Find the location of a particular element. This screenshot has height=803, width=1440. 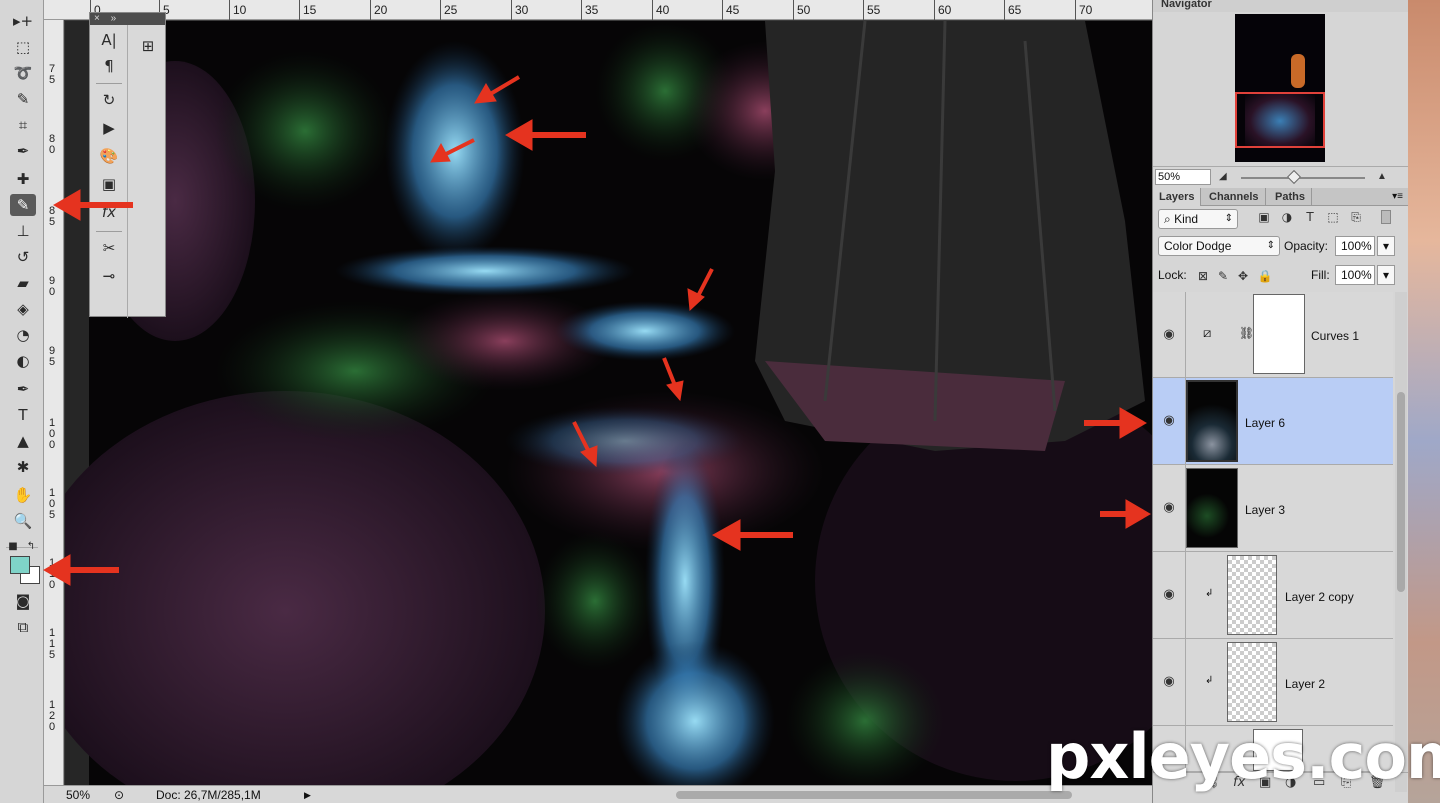

opacity-dropdown-icon: ▾ is located at coordinates (1386, 246).